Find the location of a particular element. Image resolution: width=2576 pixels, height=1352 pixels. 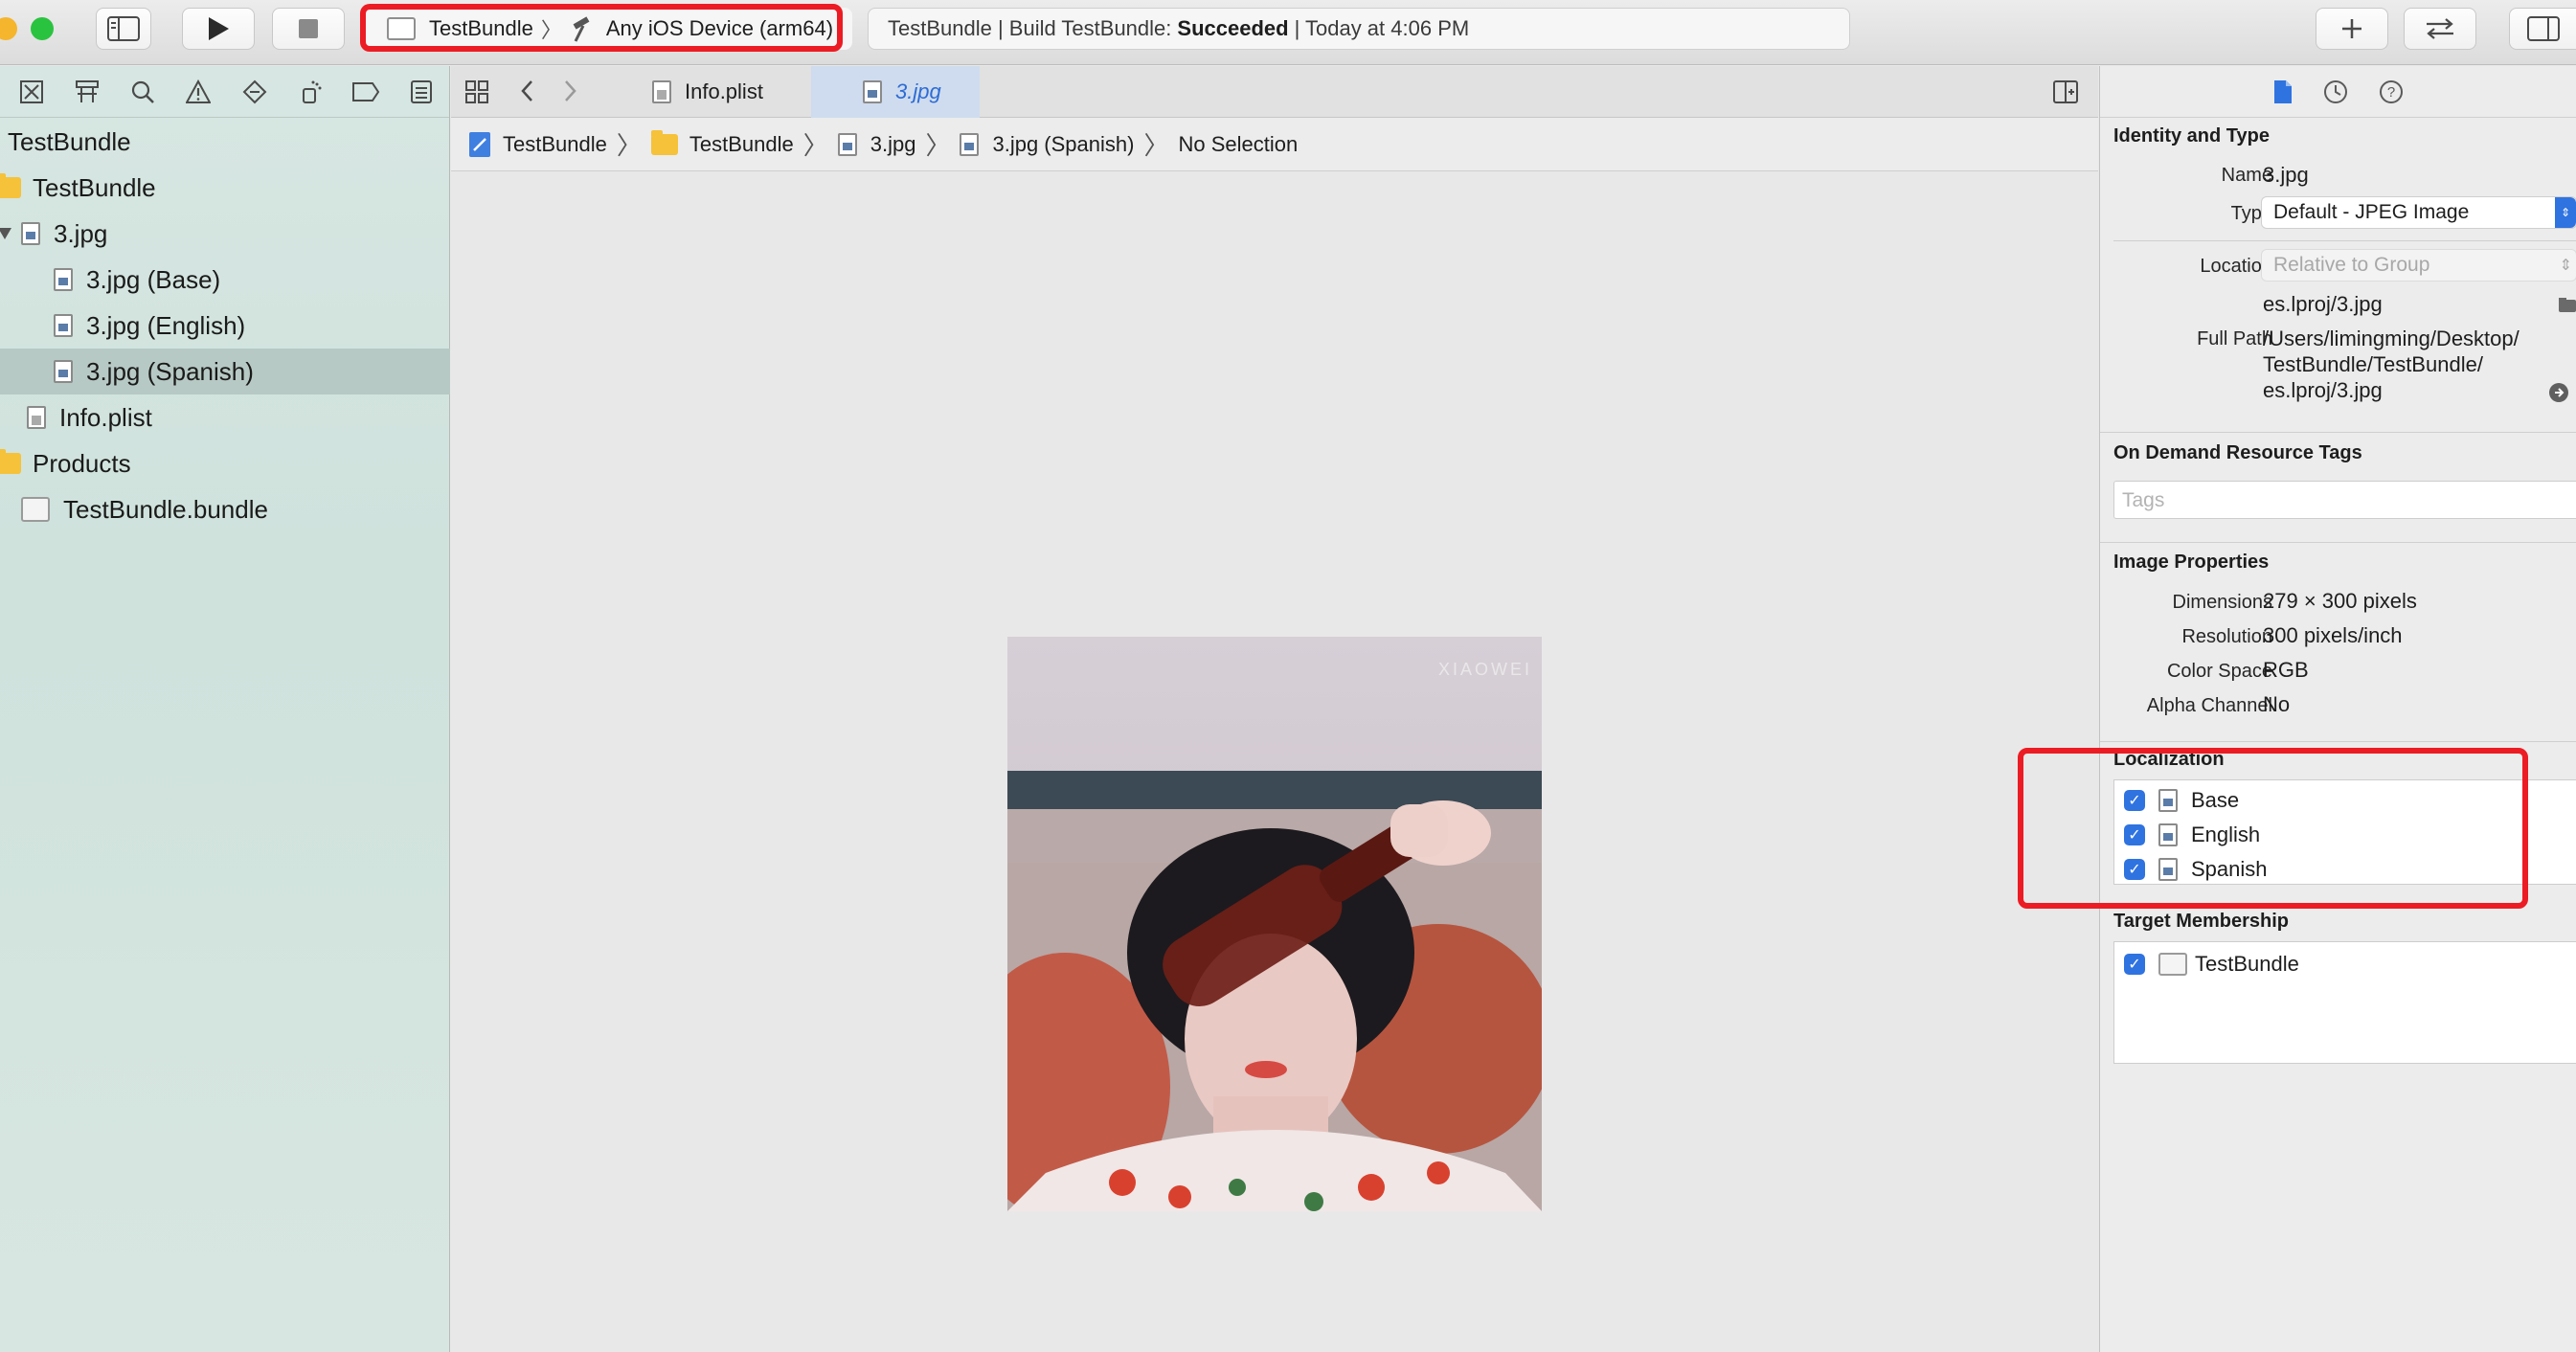

tree-item-label: Products is located at coordinates (82, 463).